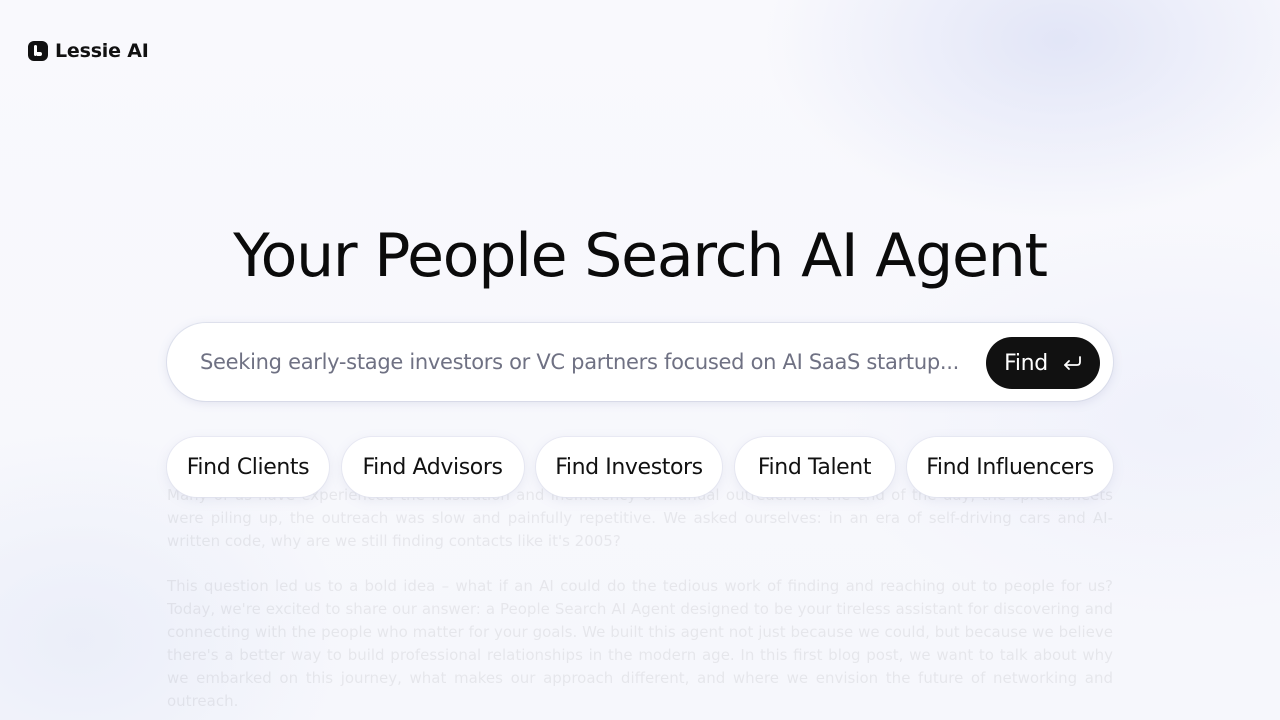 The height and width of the screenshot is (720, 1280). I want to click on chip-find-investors: Find Investors, so click(629, 467).